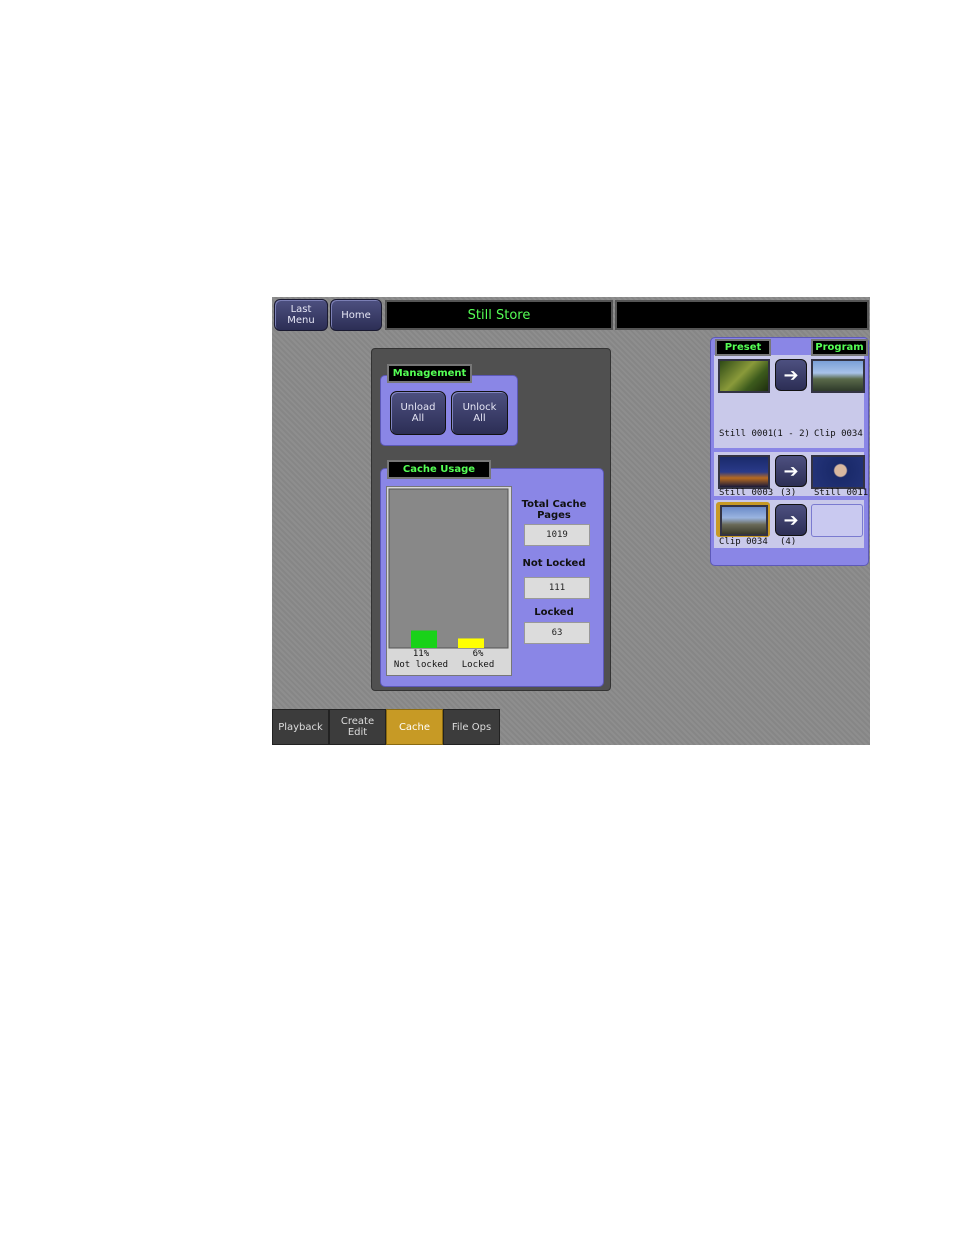  Describe the element at coordinates (557, 588) in the screenshot. I see `not-locked-value: 111` at that location.